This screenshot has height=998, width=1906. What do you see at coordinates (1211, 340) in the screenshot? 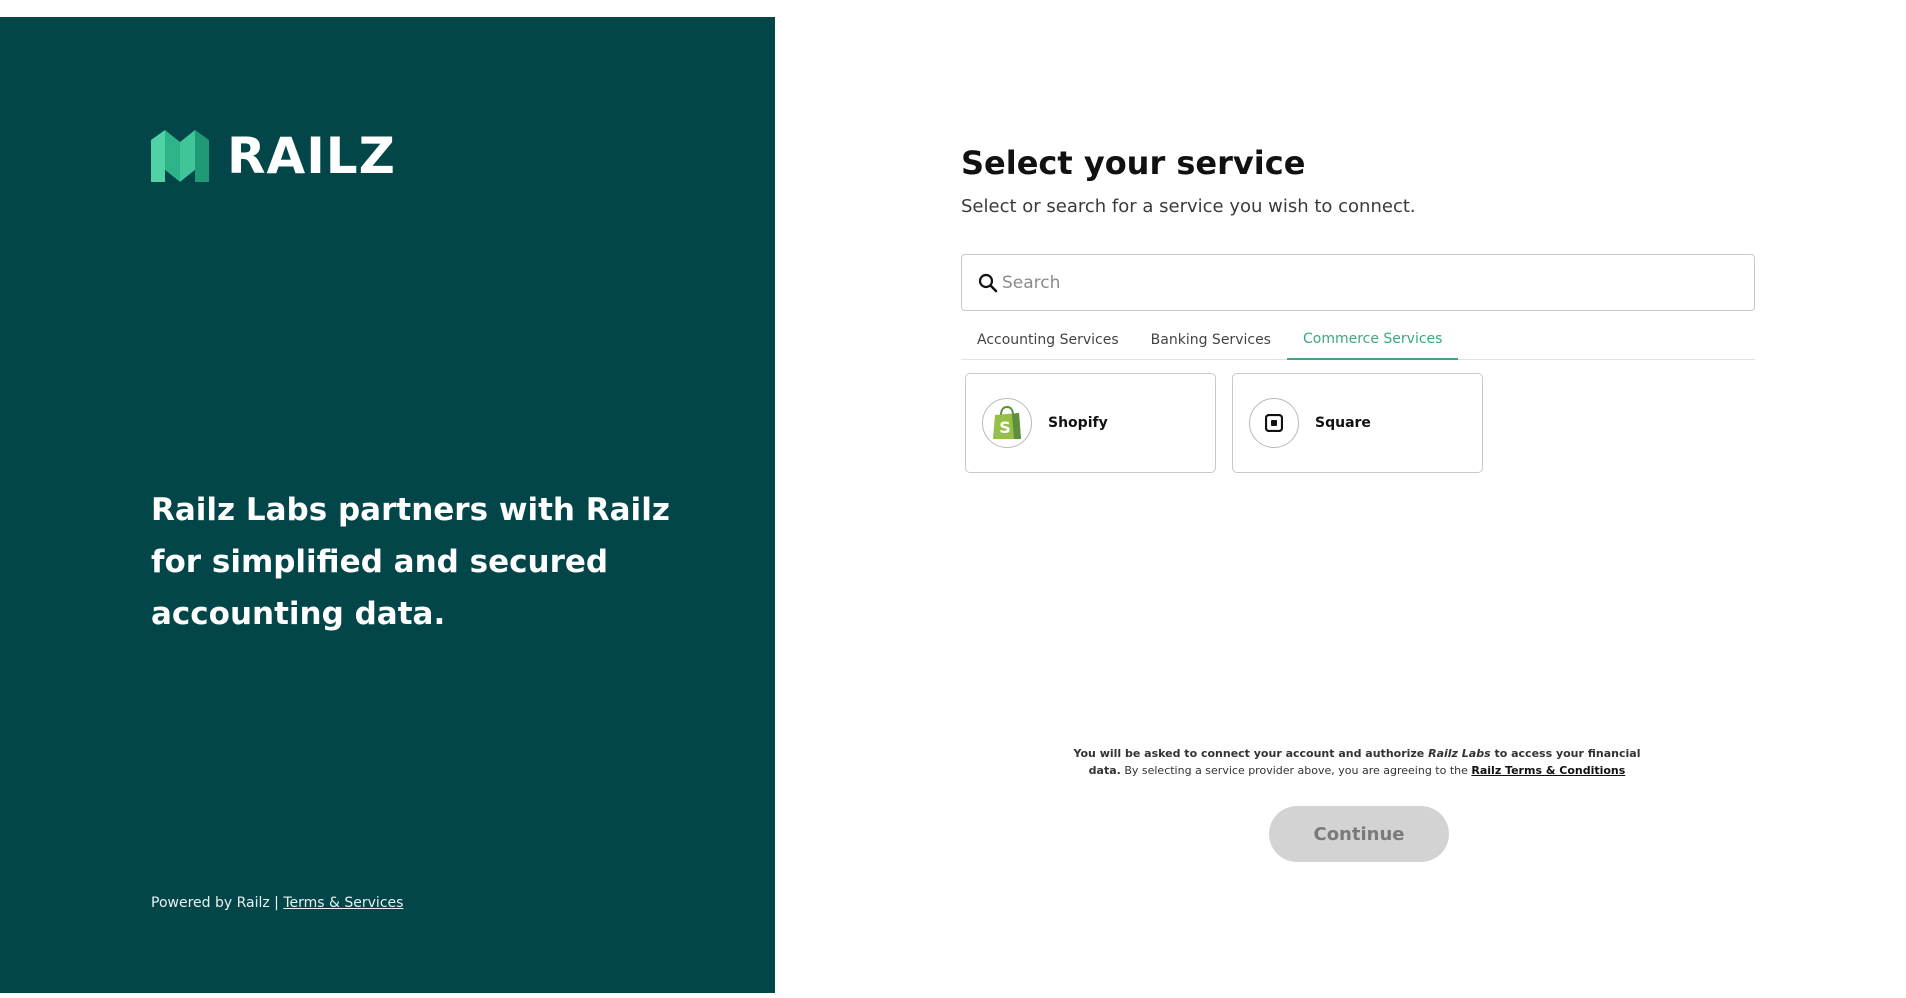
I see `tab-banking-services: Banking Services` at bounding box center [1211, 340].